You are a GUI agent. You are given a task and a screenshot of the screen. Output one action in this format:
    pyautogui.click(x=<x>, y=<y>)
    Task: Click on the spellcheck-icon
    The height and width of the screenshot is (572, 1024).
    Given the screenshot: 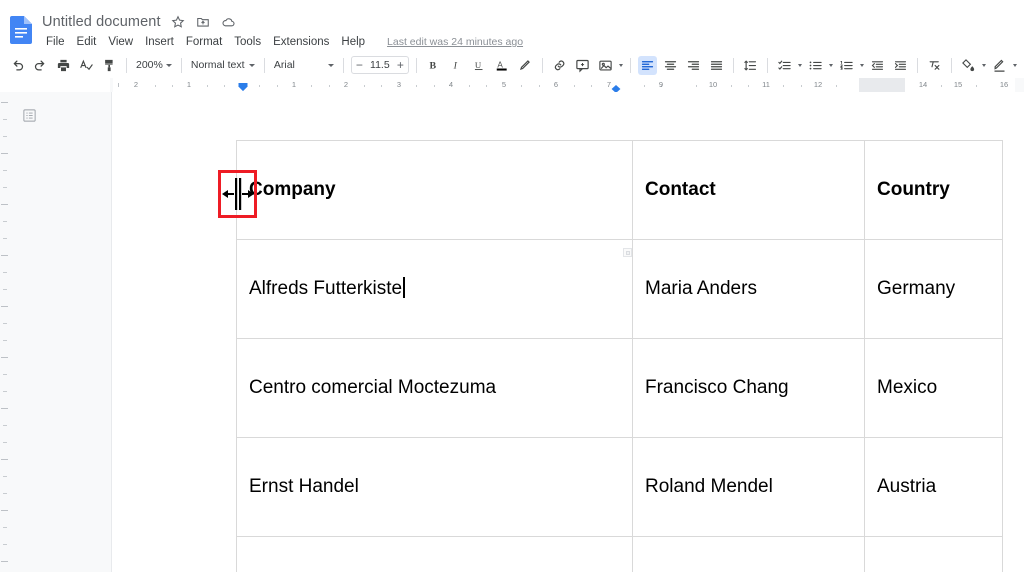 What is the action you would take?
    pyautogui.click(x=86, y=65)
    